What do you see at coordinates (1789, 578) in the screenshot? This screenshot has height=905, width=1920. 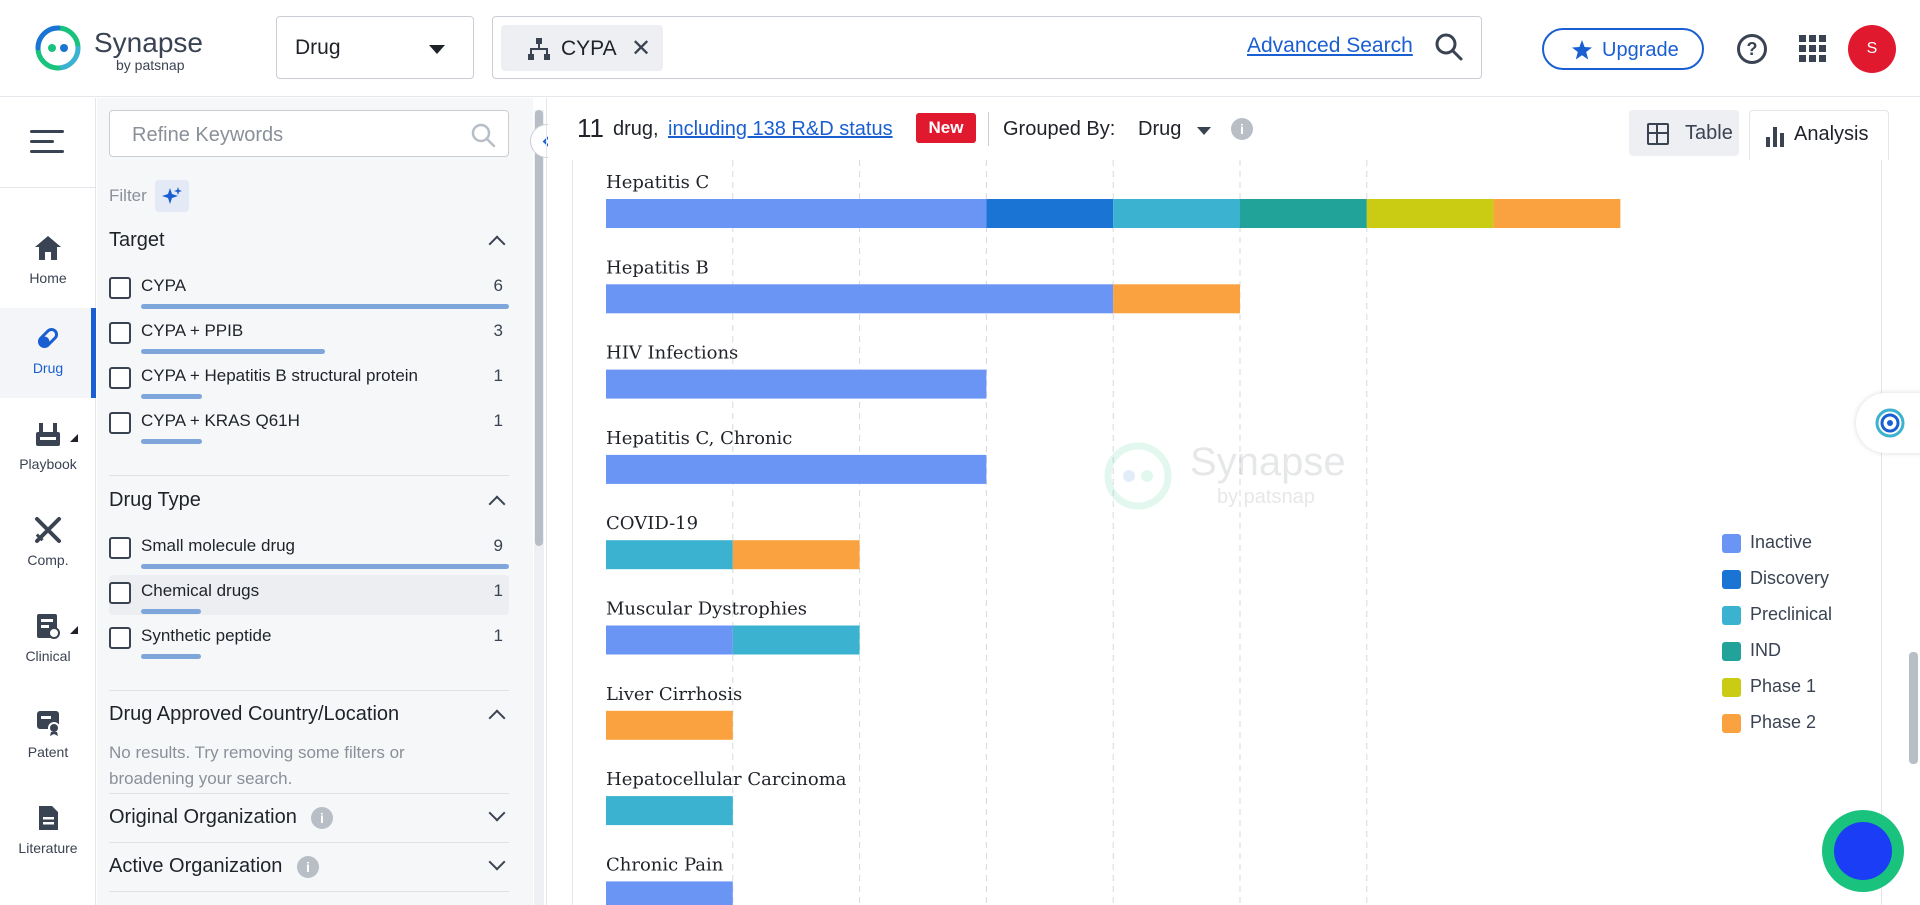 I see `legend-label: Discovery` at bounding box center [1789, 578].